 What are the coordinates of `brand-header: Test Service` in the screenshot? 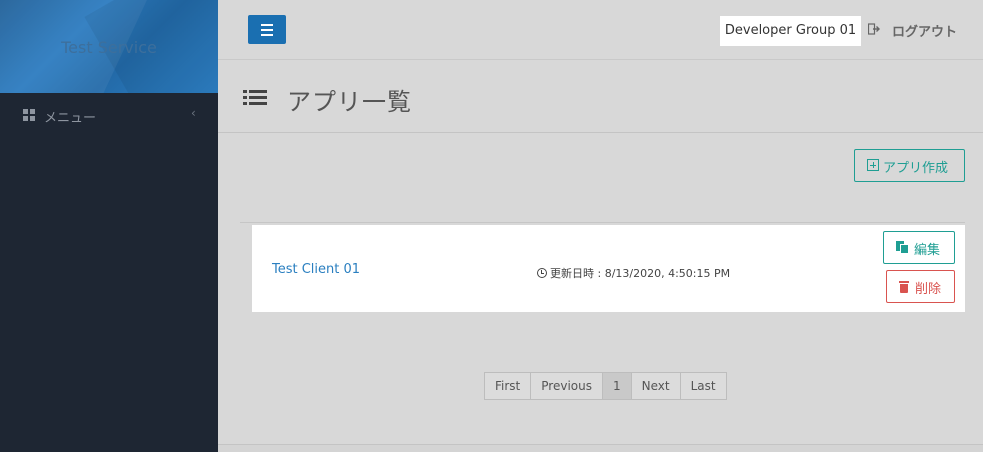 It's located at (109, 46).